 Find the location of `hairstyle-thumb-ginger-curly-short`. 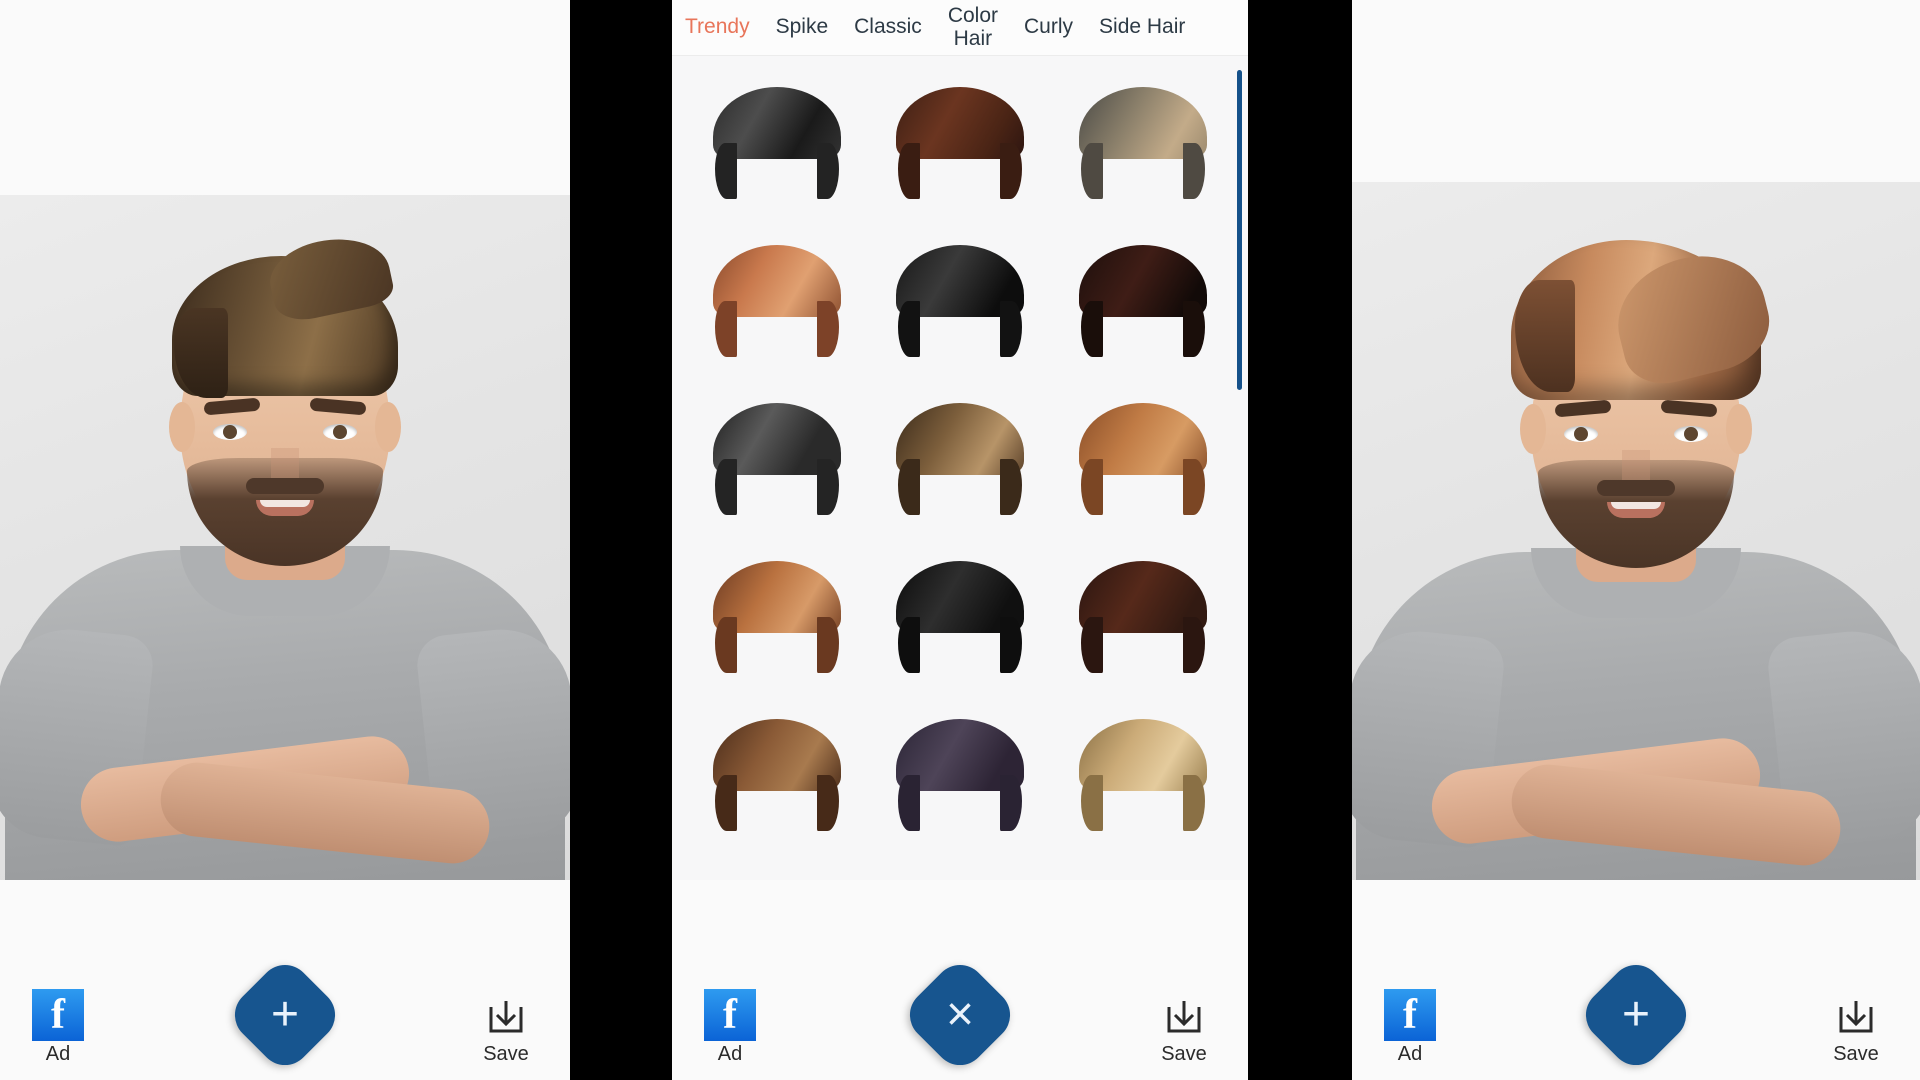

hairstyle-thumb-ginger-curly-short is located at coordinates (1142, 459).